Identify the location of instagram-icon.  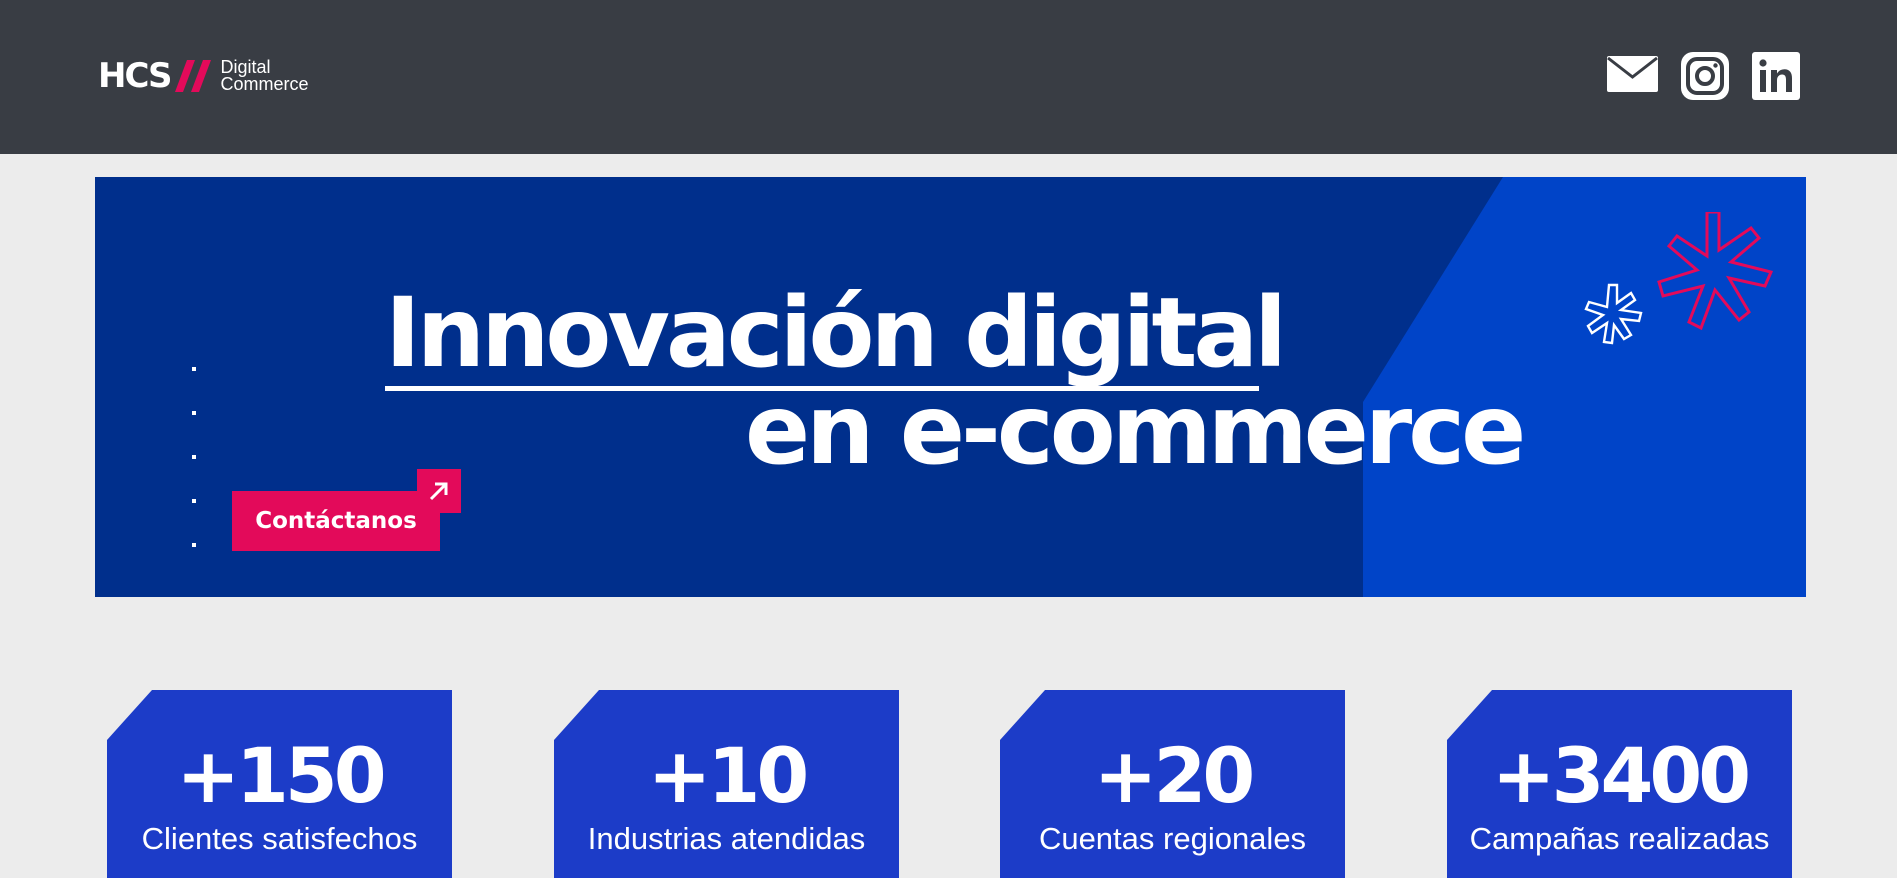
(1705, 76).